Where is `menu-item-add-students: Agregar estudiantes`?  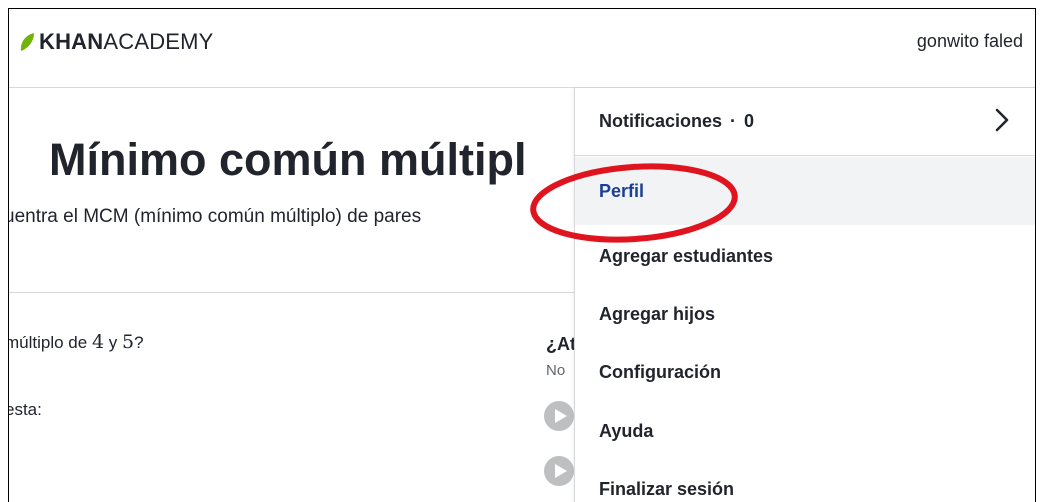 menu-item-add-students: Agregar estudiantes is located at coordinates (805, 256).